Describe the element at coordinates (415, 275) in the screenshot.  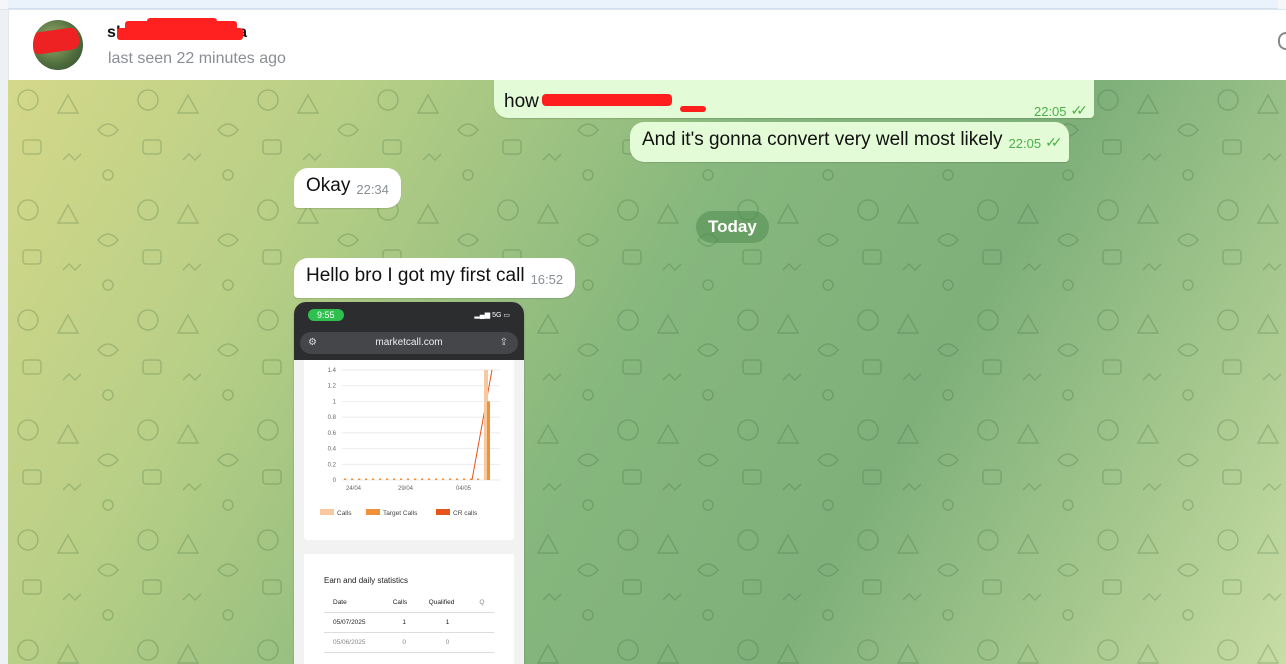
I see `message-text: Hello bro I got my first call` at that location.